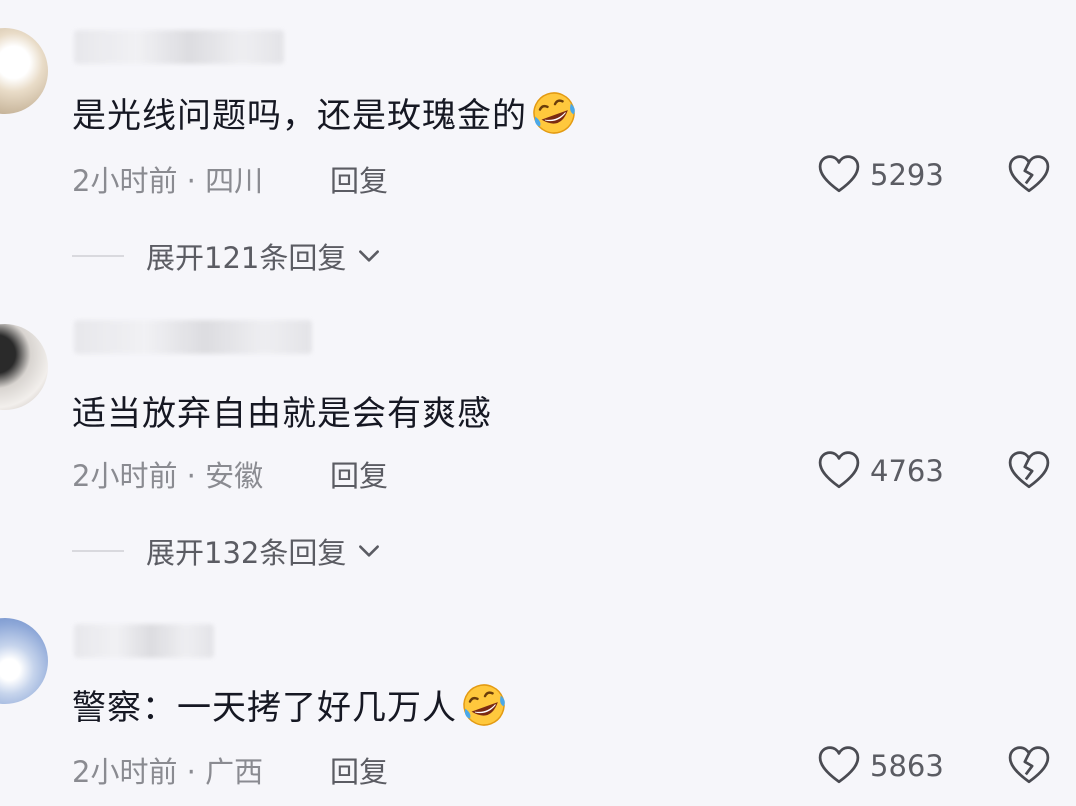  Describe the element at coordinates (907, 766) in the screenshot. I see `like-count: 5863` at that location.